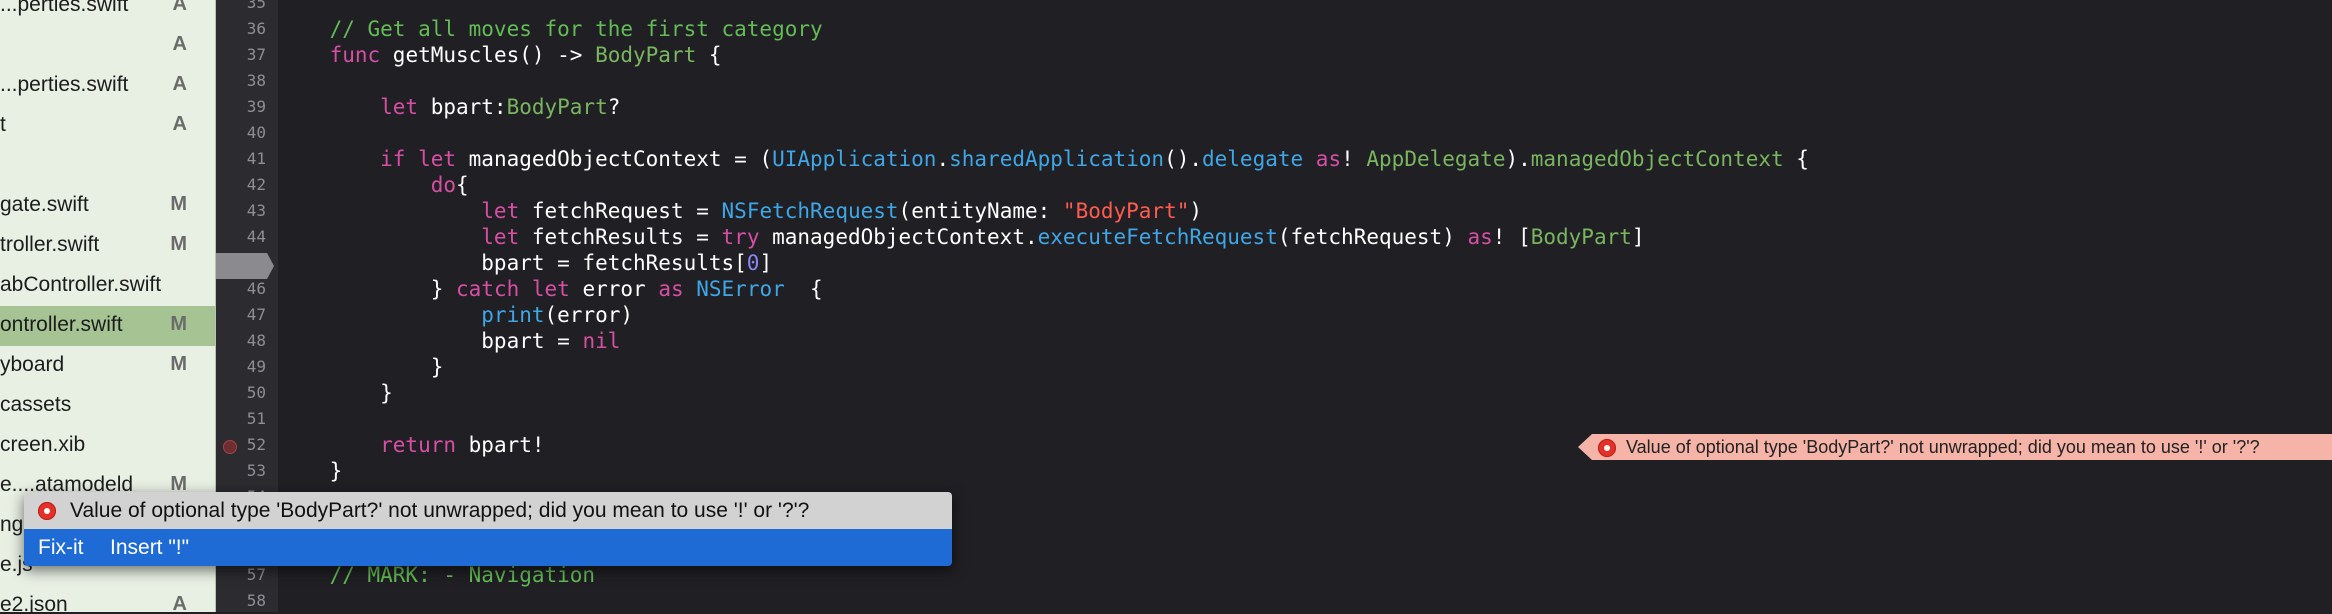 This screenshot has height=614, width=2332. What do you see at coordinates (620, 289) in the screenshot?
I see `code-token: error` at bounding box center [620, 289].